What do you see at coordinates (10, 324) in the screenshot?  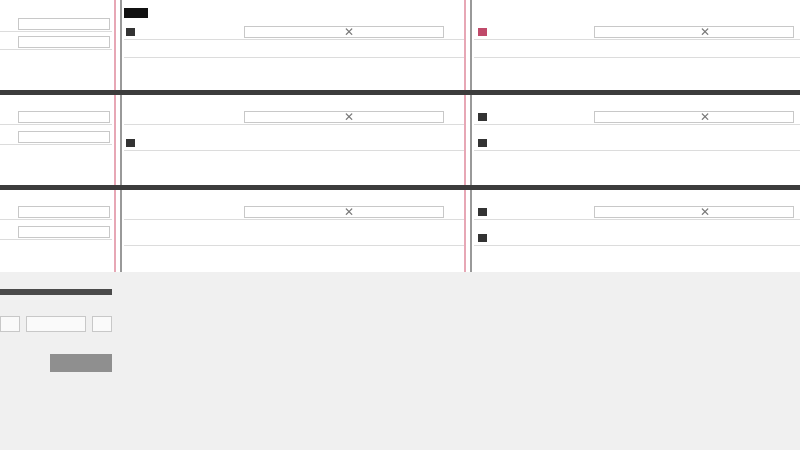 I see `side-checkbox` at bounding box center [10, 324].